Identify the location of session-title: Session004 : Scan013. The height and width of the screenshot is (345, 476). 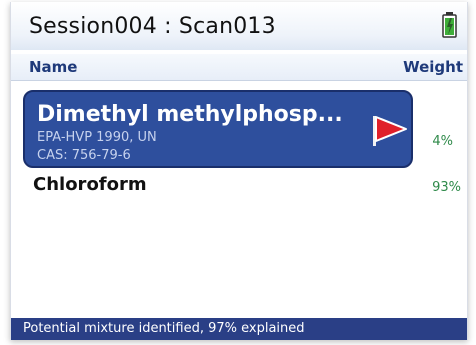
(152, 26).